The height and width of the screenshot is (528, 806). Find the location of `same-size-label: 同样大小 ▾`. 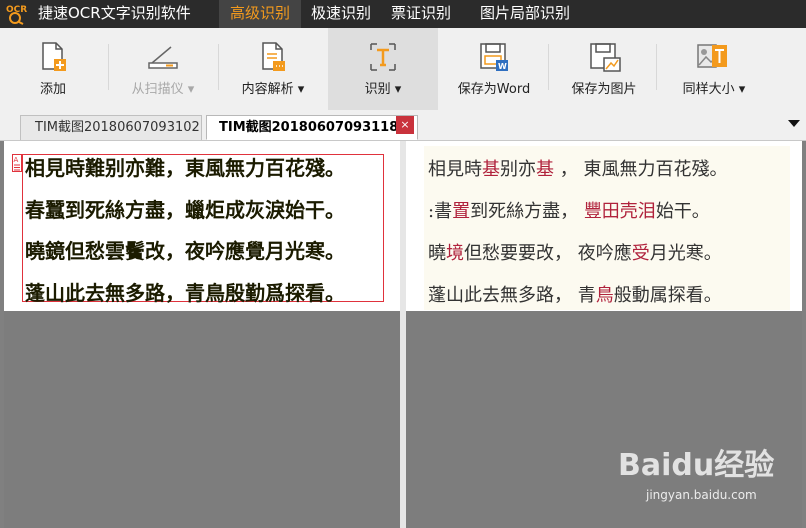

same-size-label: 同样大小 ▾ is located at coordinates (714, 89).